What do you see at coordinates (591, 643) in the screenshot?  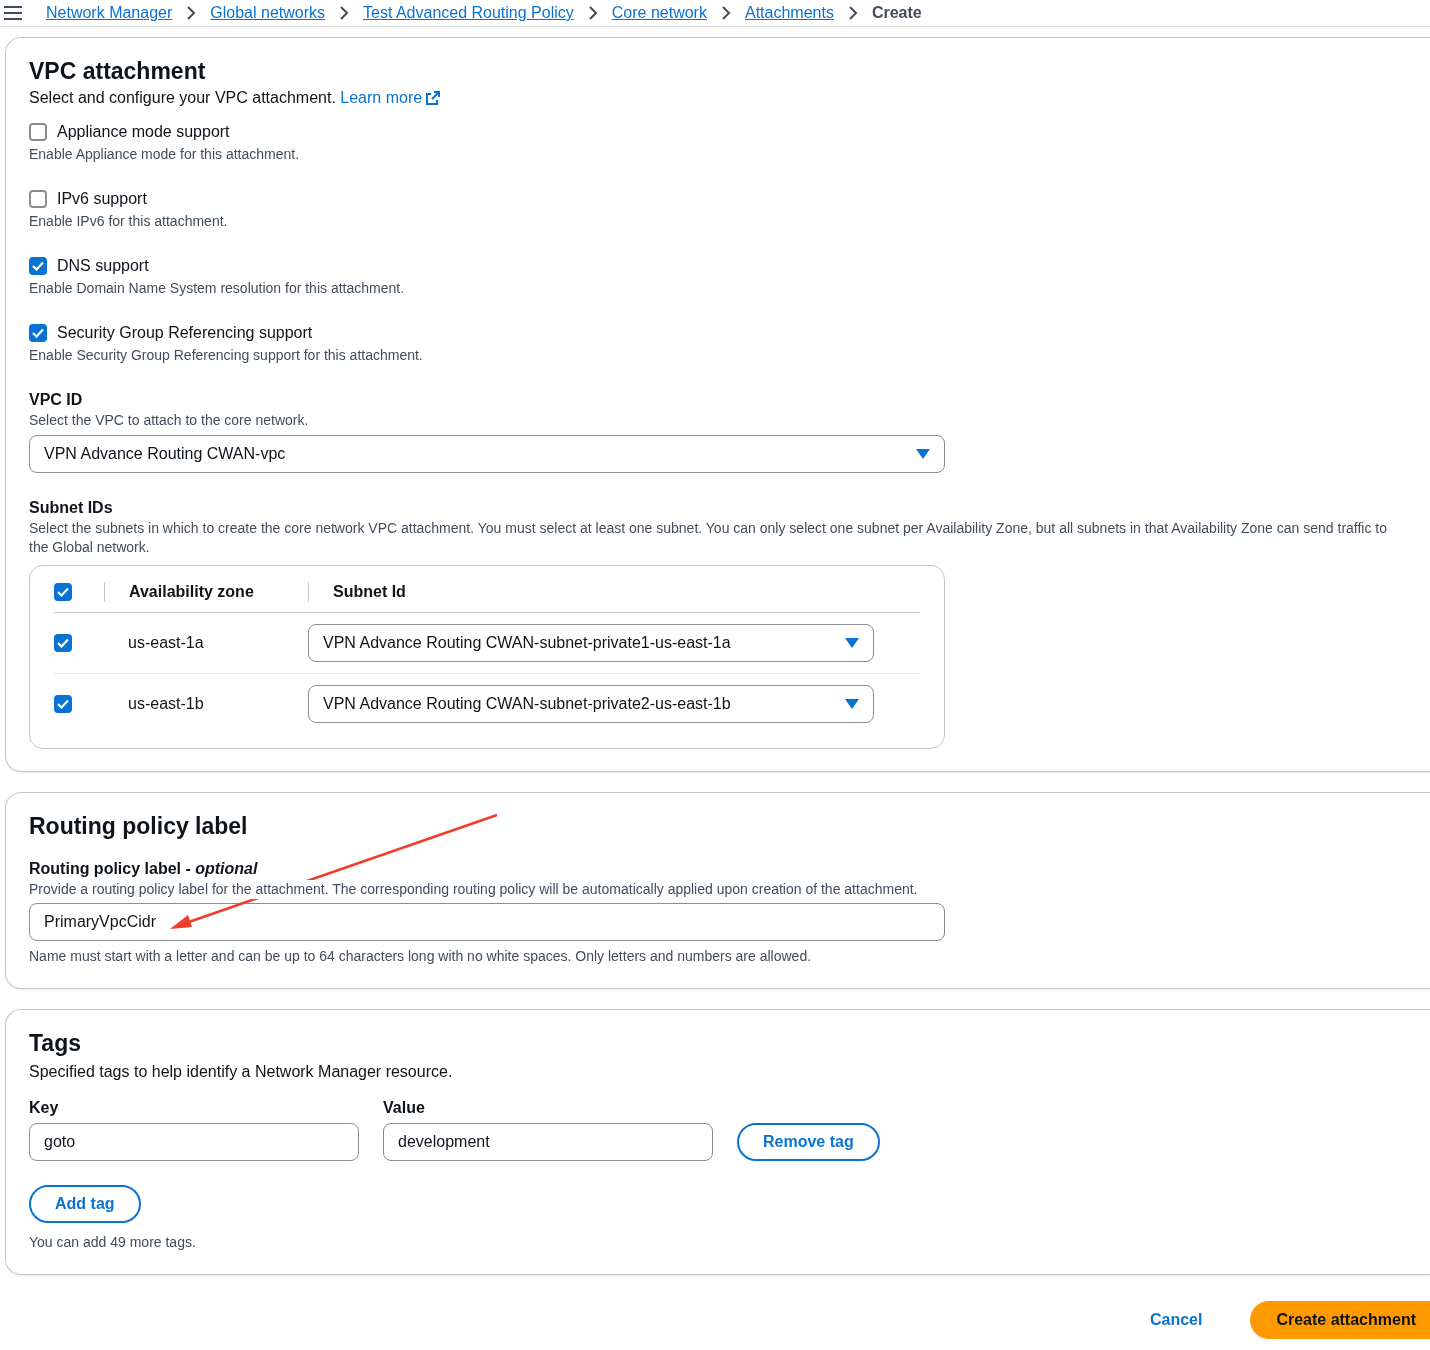 I see `subnet-select: VPN Advance Routing CWAN-subnet-private1-us-east-1a` at bounding box center [591, 643].